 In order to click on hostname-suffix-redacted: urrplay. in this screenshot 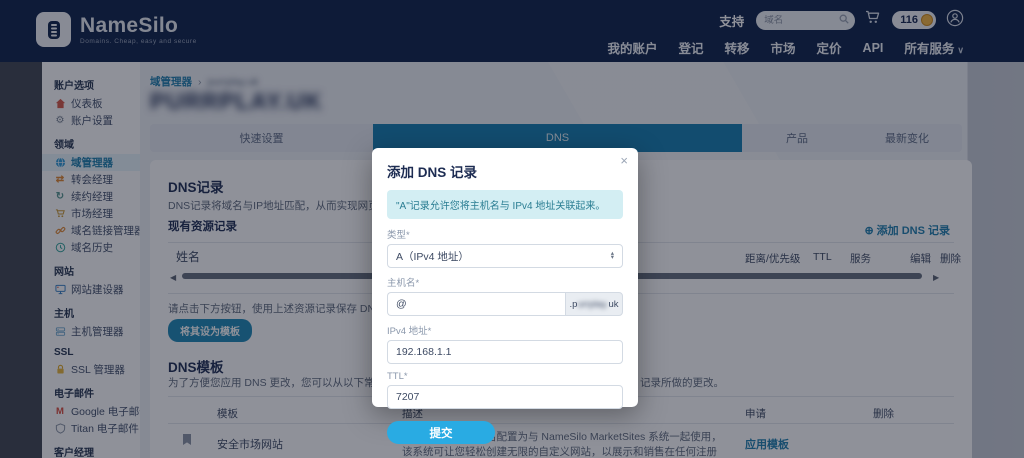, I will do `click(593, 304)`.